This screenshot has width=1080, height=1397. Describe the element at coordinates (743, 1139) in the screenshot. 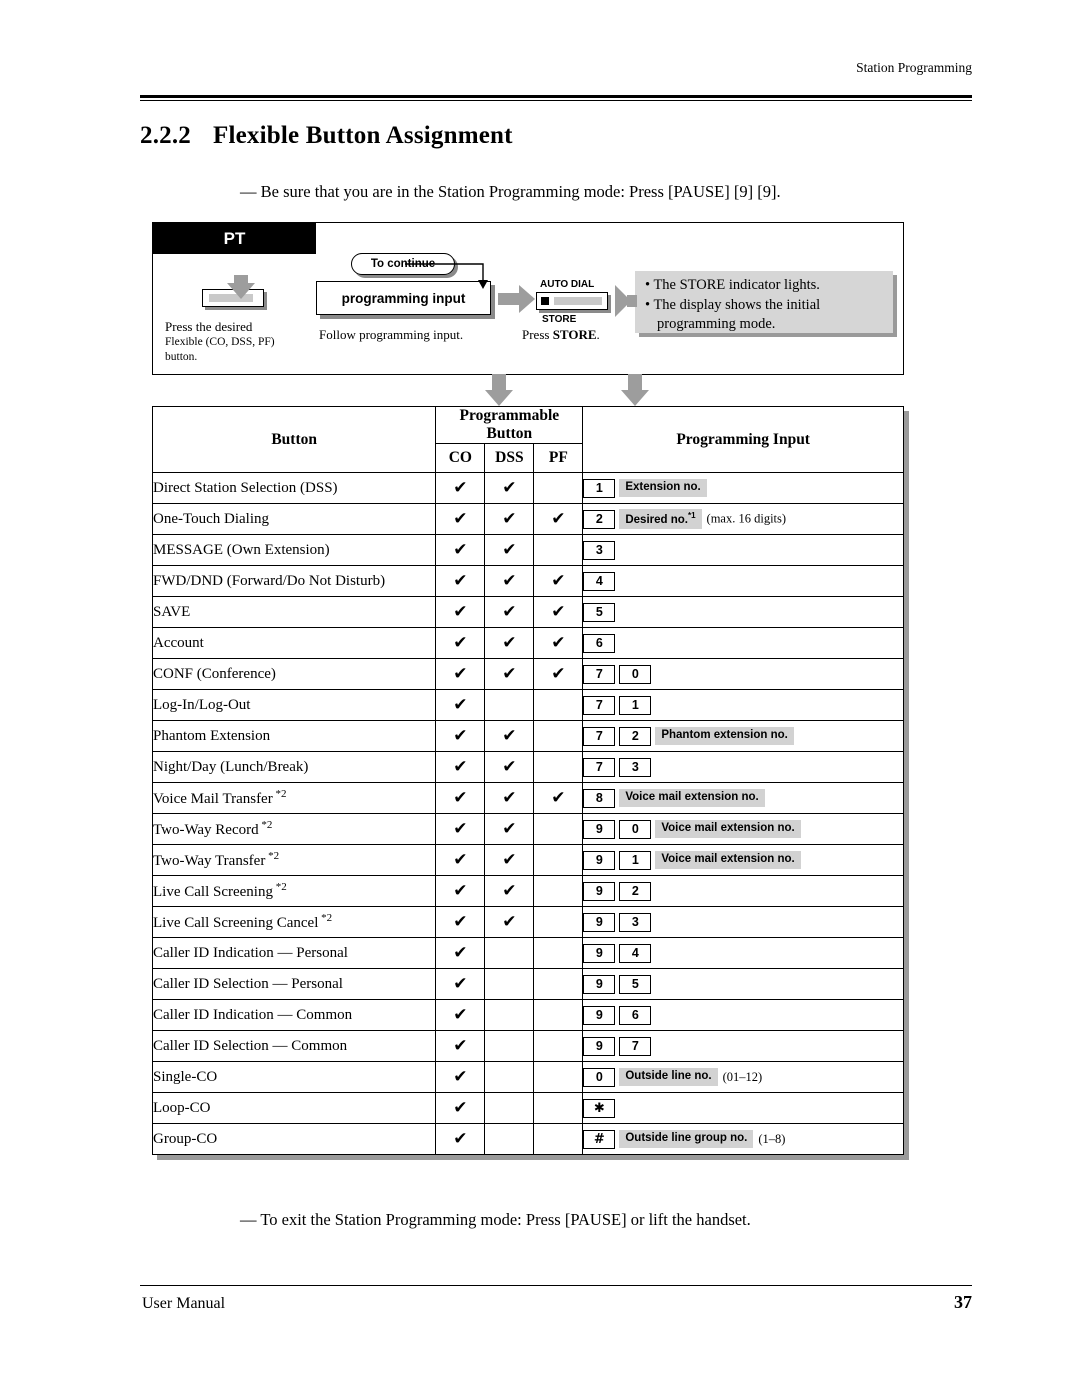

I see `row-programming-input: # Outside line group no. (1–8)` at that location.